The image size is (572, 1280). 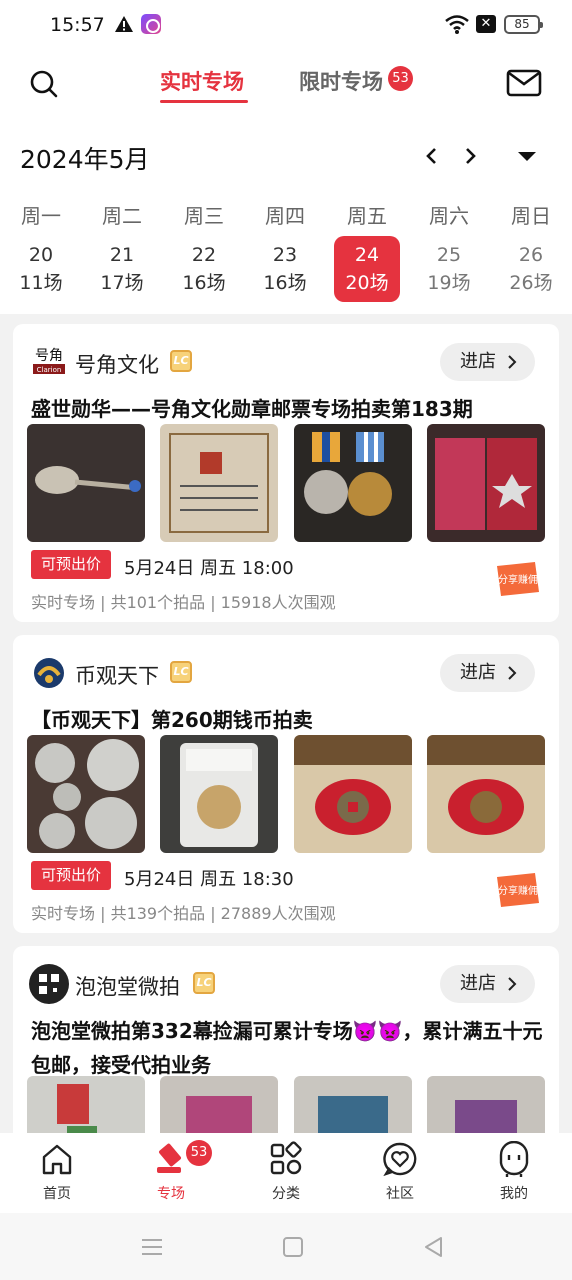 What do you see at coordinates (209, 568) in the screenshot?
I see `auction-start-time: 5月24日 周五 18:00` at bounding box center [209, 568].